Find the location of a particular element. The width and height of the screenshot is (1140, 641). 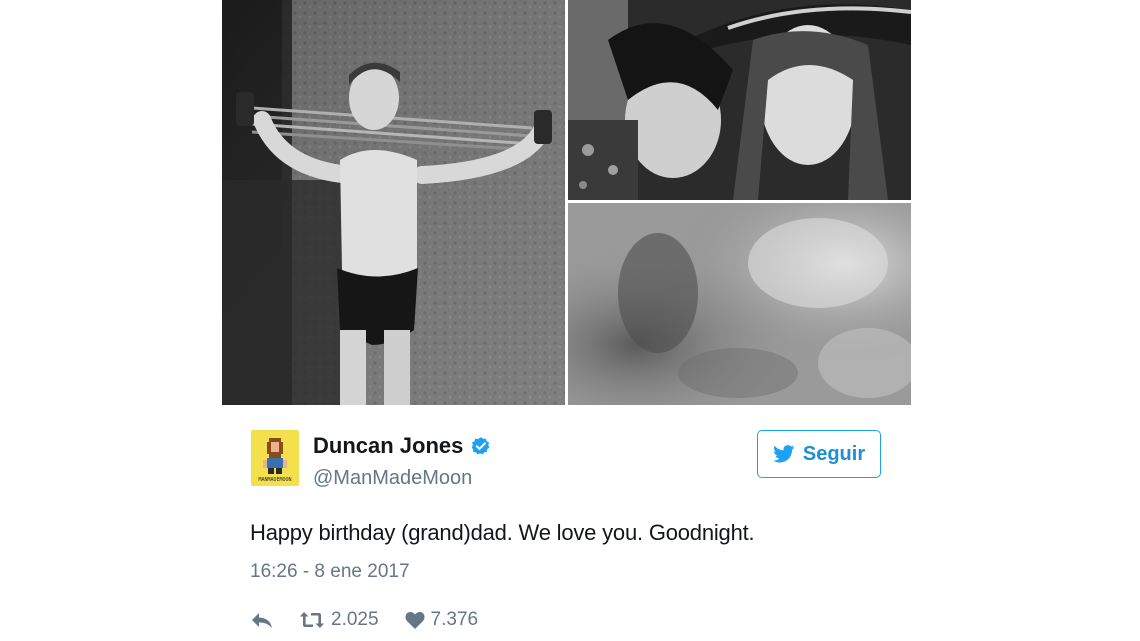

author-name-row: Duncan Jones is located at coordinates (402, 446).